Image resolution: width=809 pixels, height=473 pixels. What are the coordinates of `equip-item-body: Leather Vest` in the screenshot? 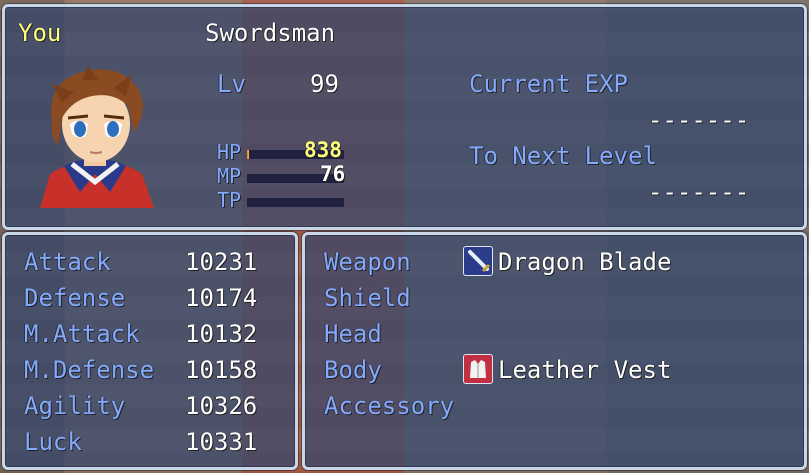 It's located at (585, 370).